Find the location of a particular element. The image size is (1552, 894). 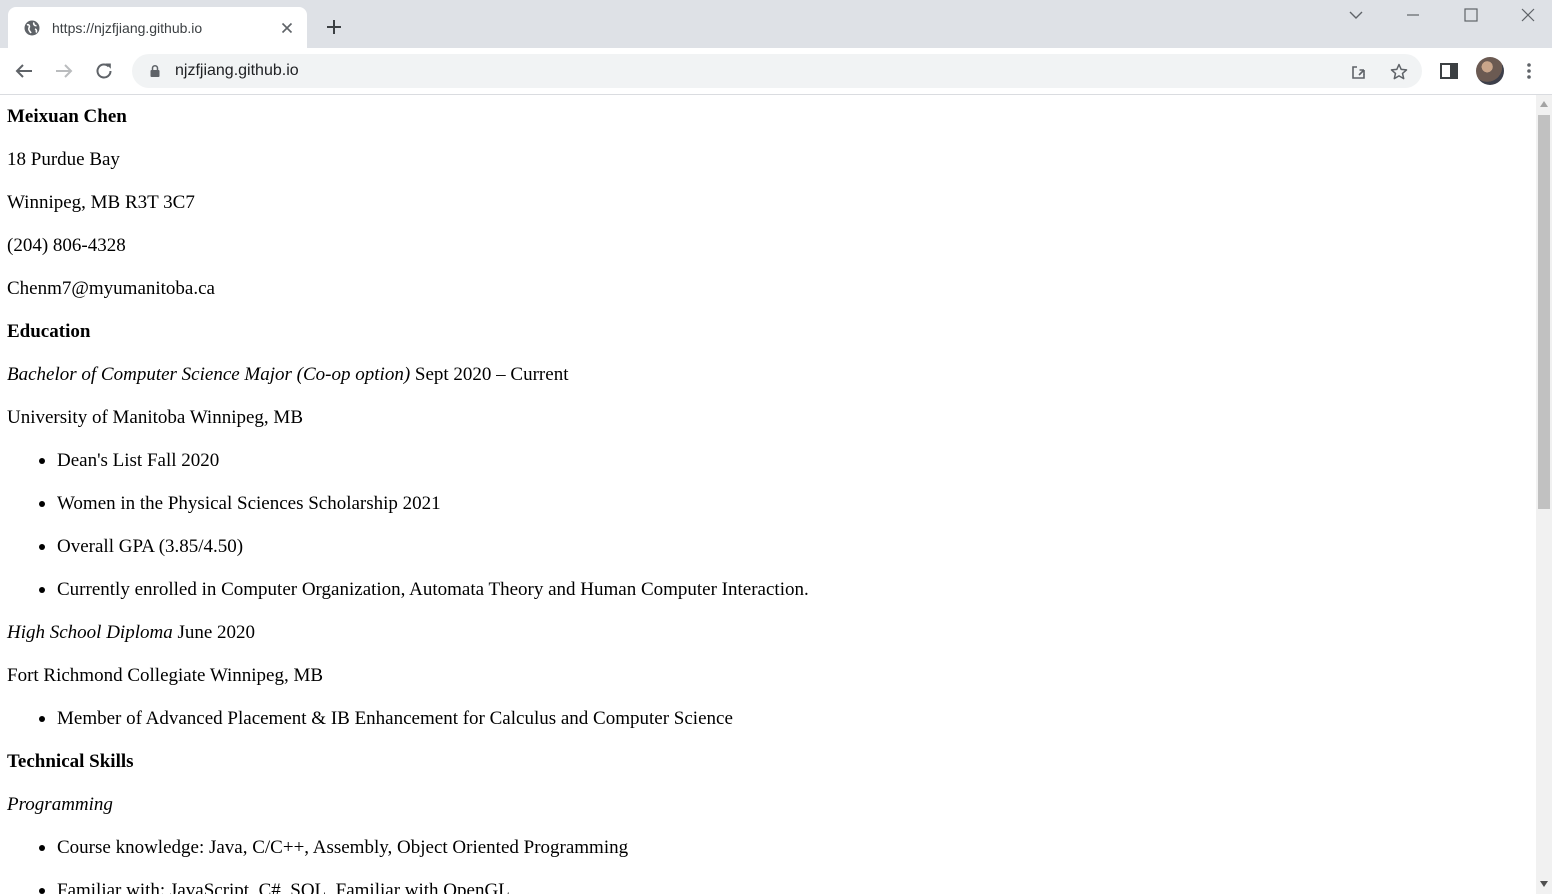

back-arrow-icon is located at coordinates (24, 71).